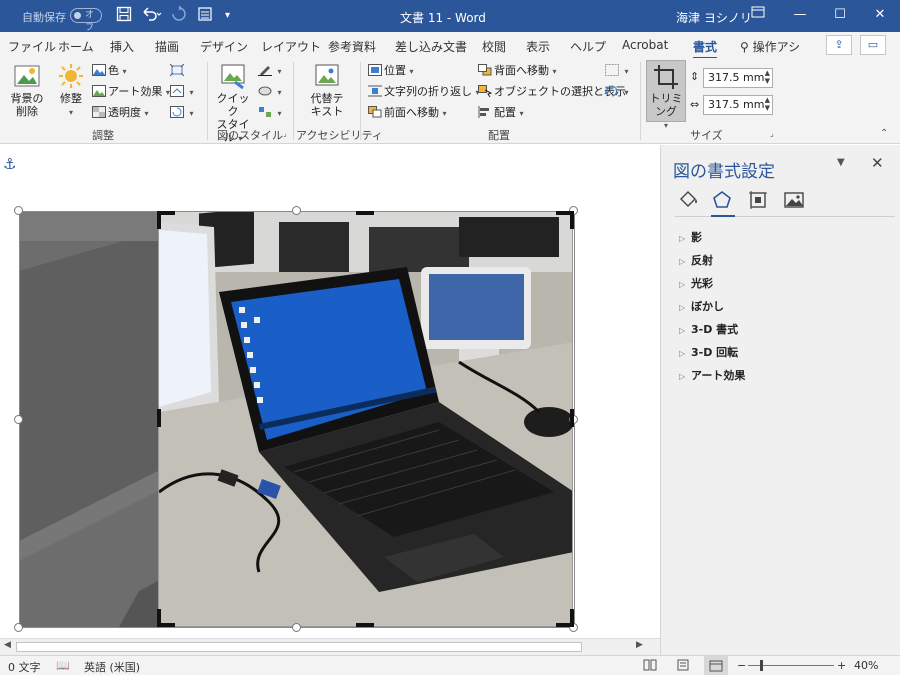  I want to click on zoom-out-icon: −, so click(741, 665).